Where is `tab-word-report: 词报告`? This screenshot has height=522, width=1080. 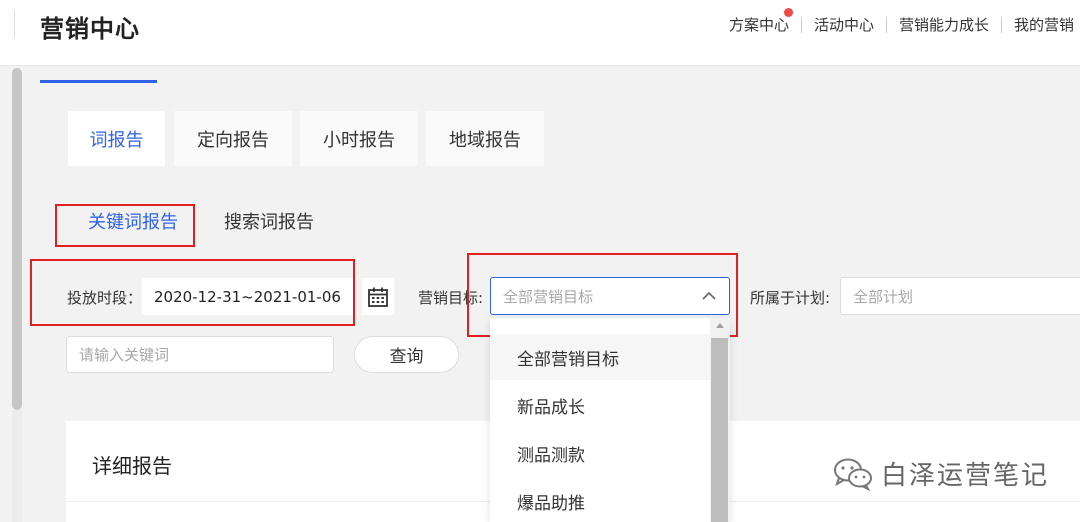 tab-word-report: 词报告 is located at coordinates (116, 138).